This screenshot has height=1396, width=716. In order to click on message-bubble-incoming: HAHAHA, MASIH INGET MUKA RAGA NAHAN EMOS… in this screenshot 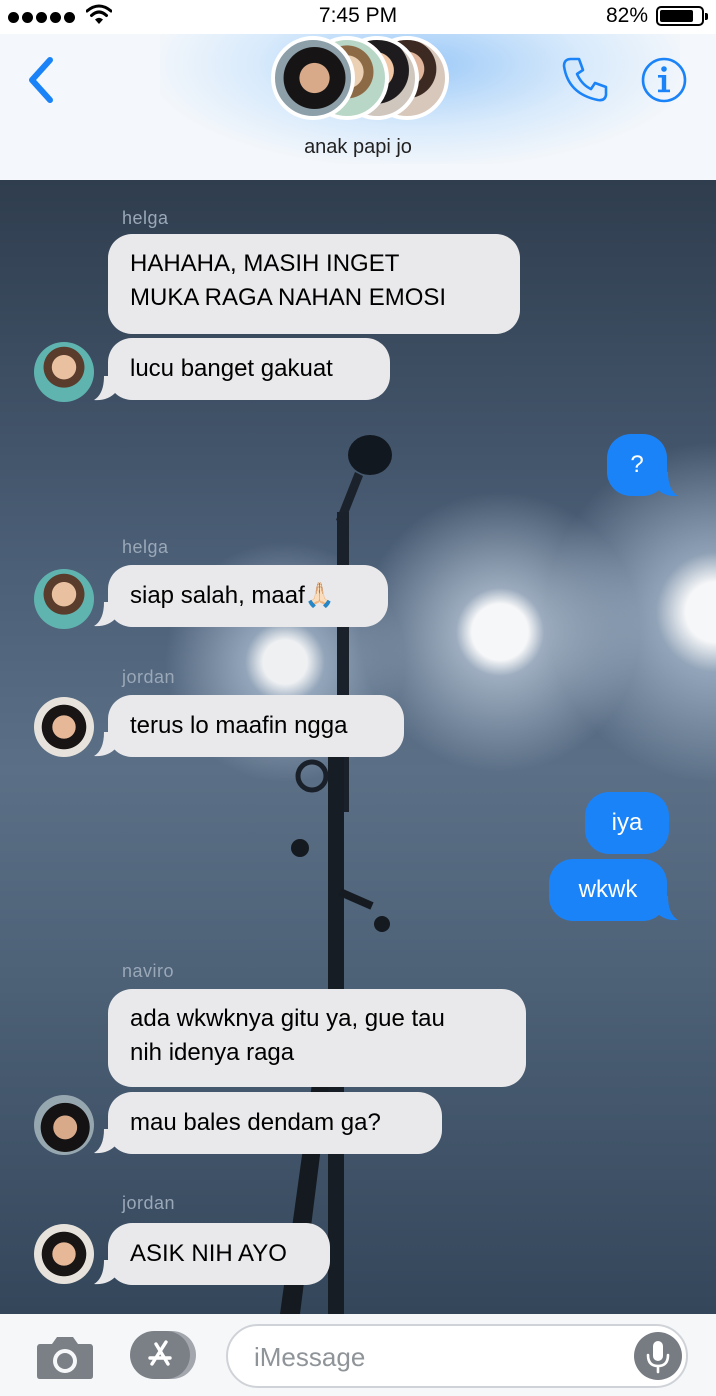, I will do `click(314, 284)`.